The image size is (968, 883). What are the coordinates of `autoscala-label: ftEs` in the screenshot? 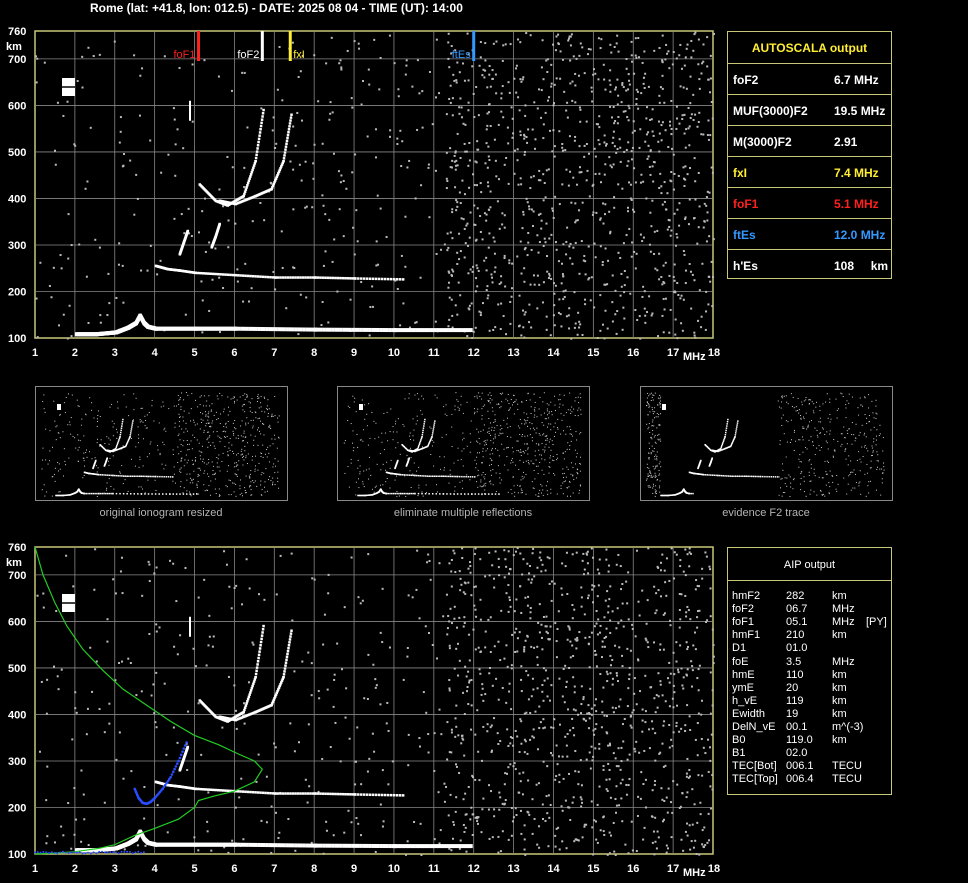 It's located at (744, 235).